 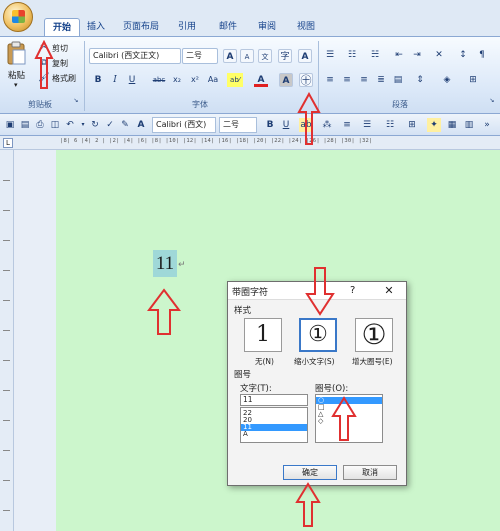 I want to click on paragraph-launcher-icon: ↘, so click(x=492, y=101).